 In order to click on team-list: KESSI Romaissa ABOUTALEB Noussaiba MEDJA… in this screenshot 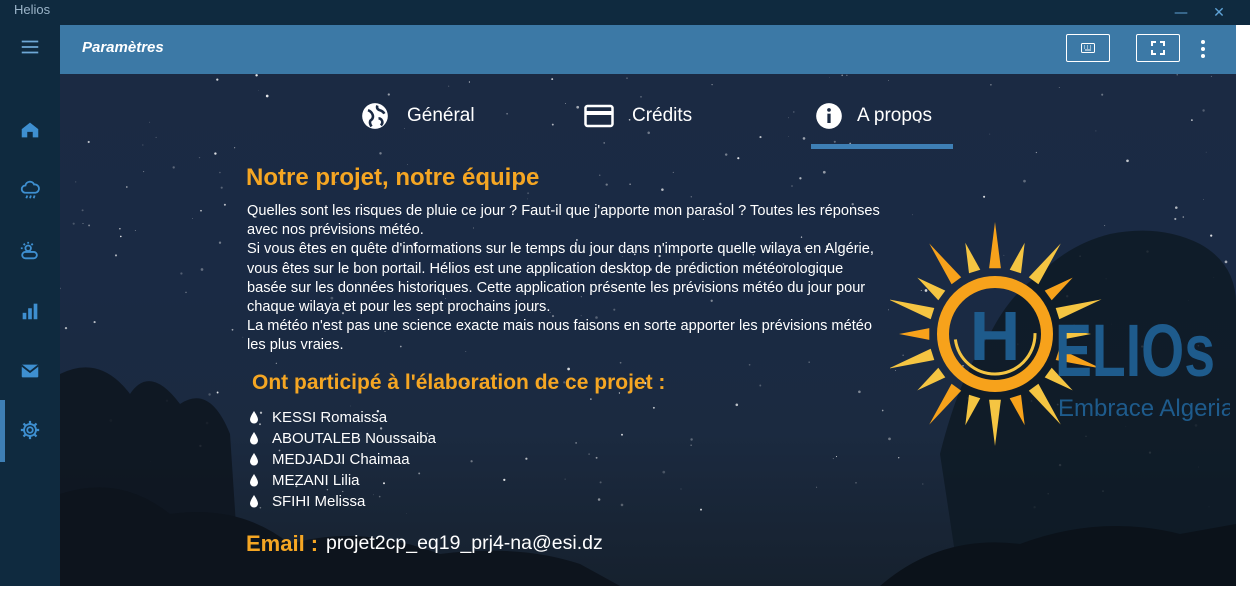, I will do `click(341, 459)`.